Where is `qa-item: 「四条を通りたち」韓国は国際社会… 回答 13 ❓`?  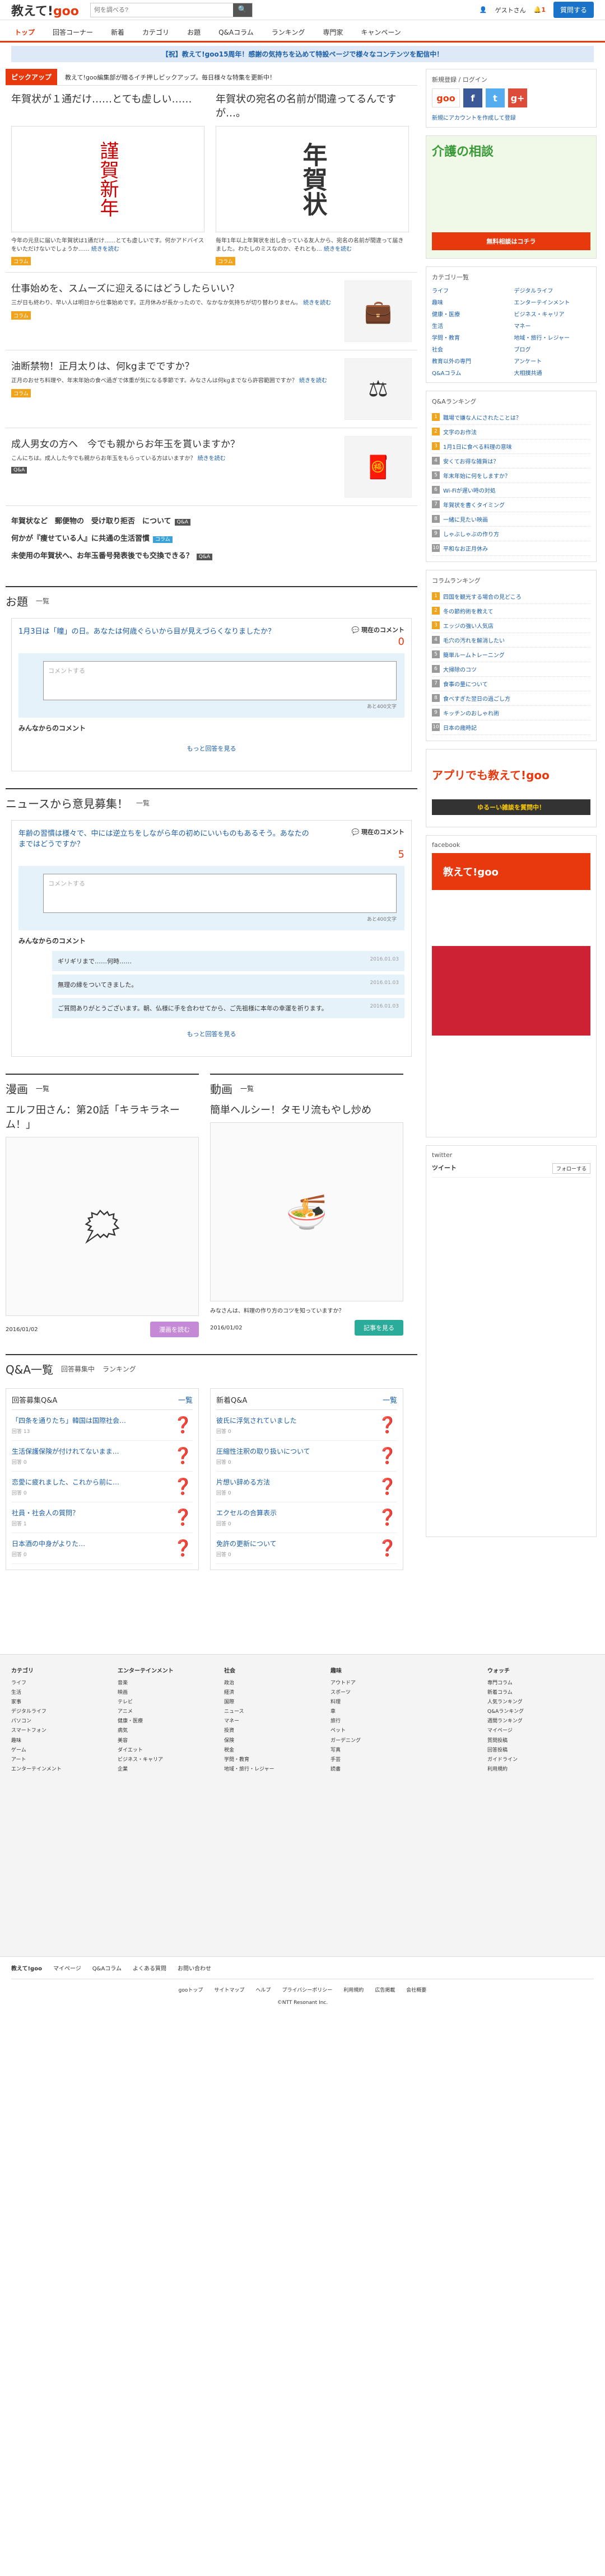
qa-item: 「四条を通りたち」韓国は国際社会… 回答 13 ❓ is located at coordinates (103, 1426).